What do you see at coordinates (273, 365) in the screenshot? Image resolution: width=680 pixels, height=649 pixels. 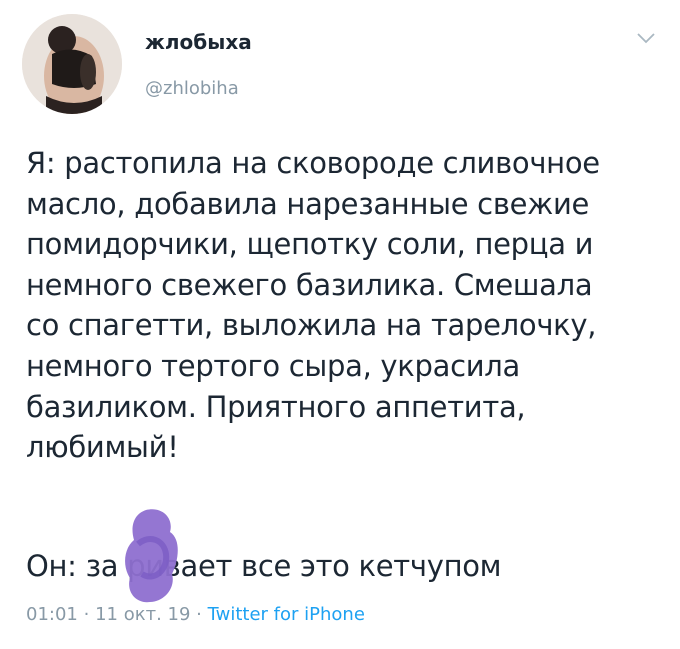 I see `tweet-line: немного тертого сыра, украсила` at bounding box center [273, 365].